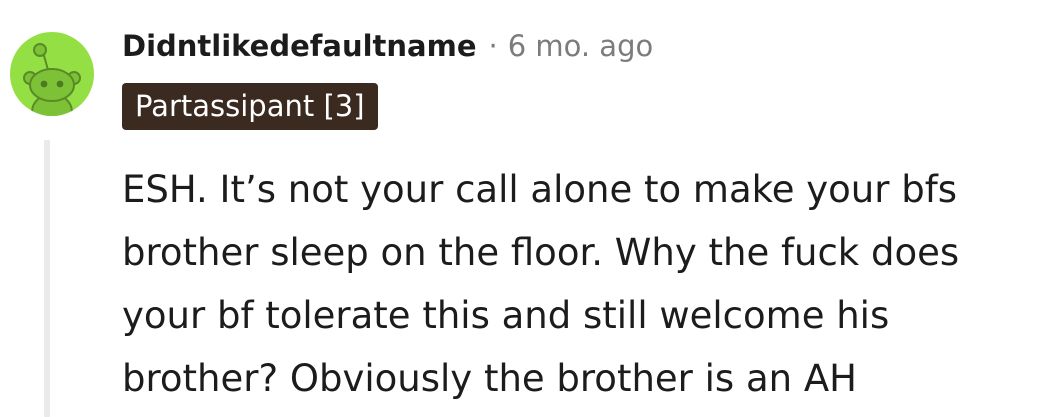 The image size is (1043, 417). Describe the element at coordinates (250, 106) in the screenshot. I see `user-flair-badge: Partassipant [3]` at that location.